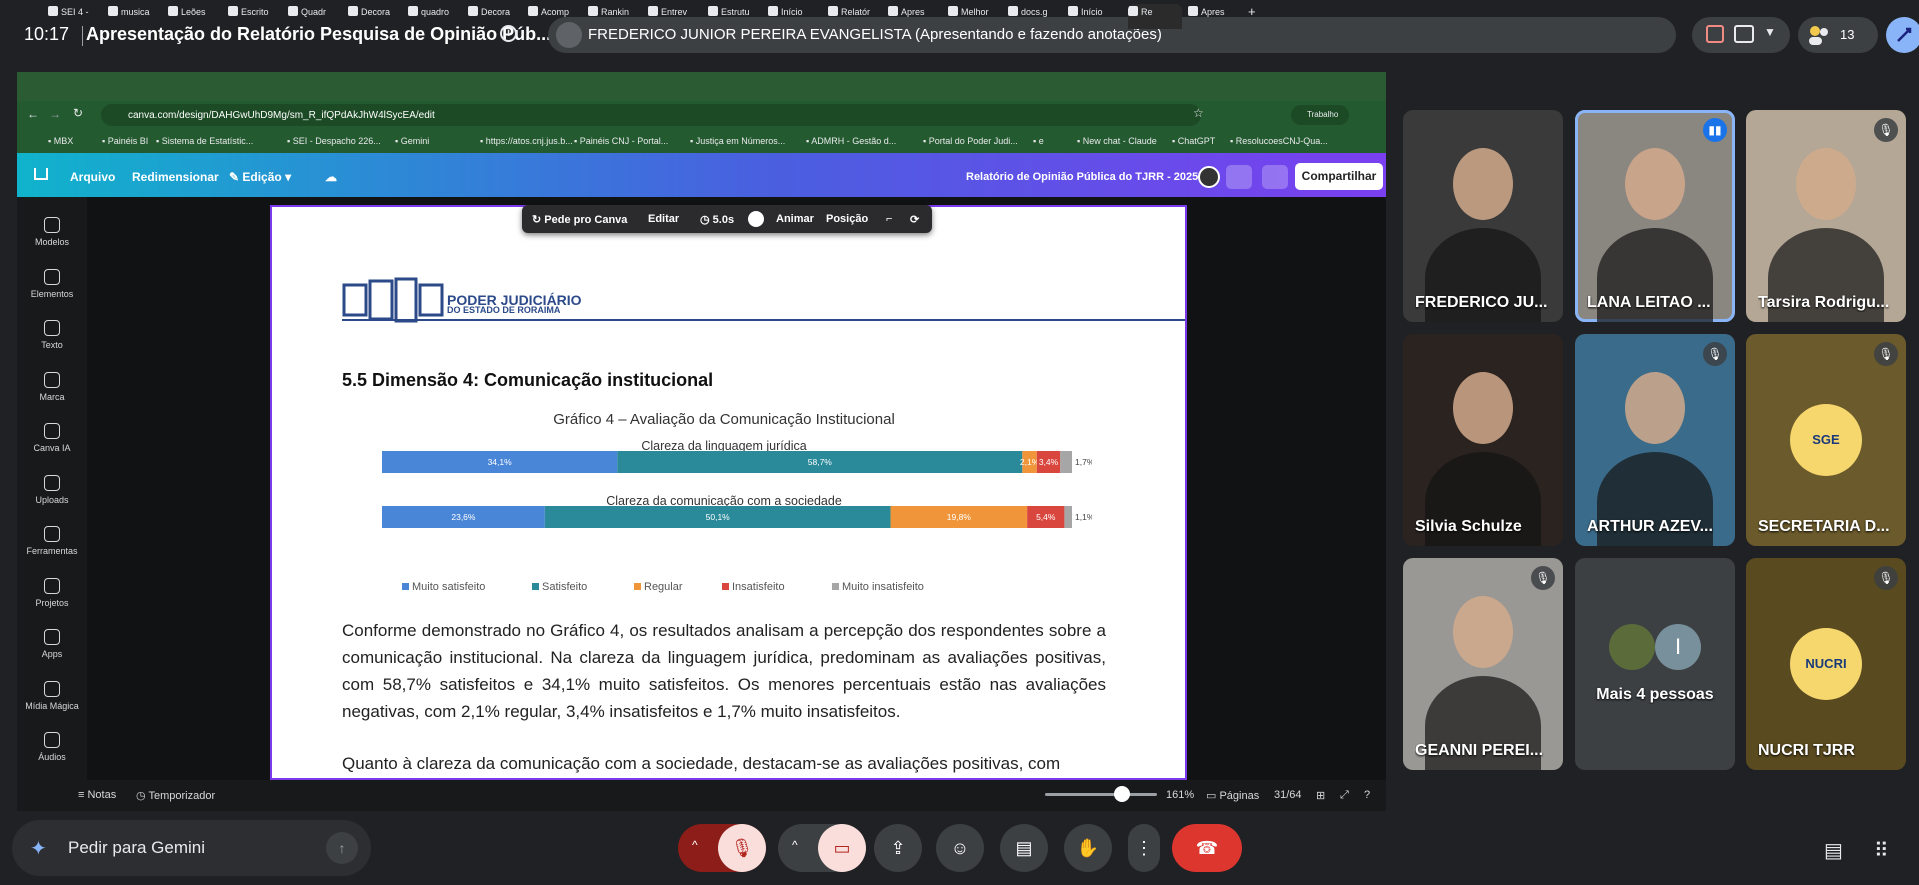 This screenshot has height=885, width=1919. I want to click on participant-tile: I Mais 4 pessoas, so click(1655, 664).